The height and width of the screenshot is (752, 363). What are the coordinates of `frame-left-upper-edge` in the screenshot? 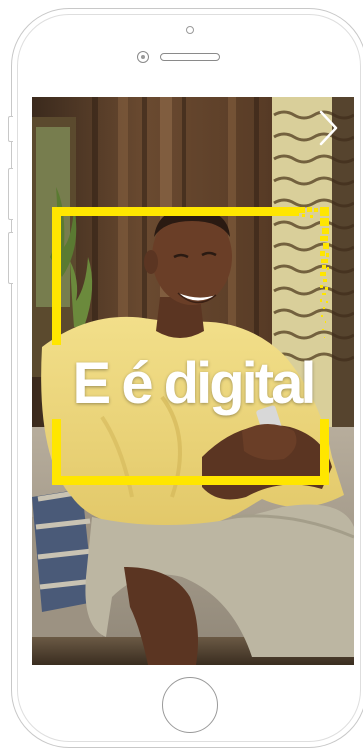 It's located at (56, 276).